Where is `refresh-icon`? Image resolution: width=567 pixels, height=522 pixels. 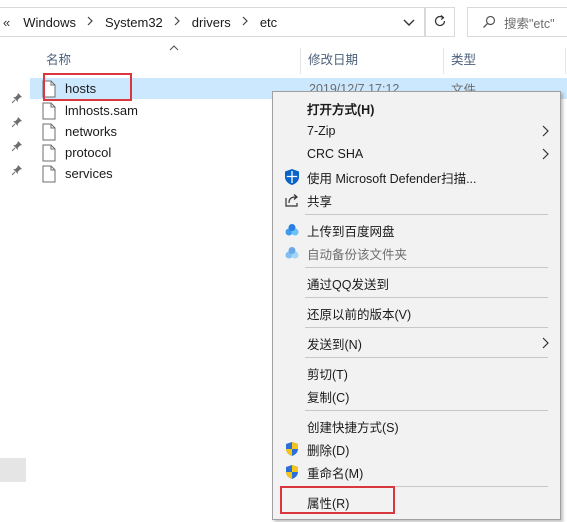 refresh-icon is located at coordinates (440, 22).